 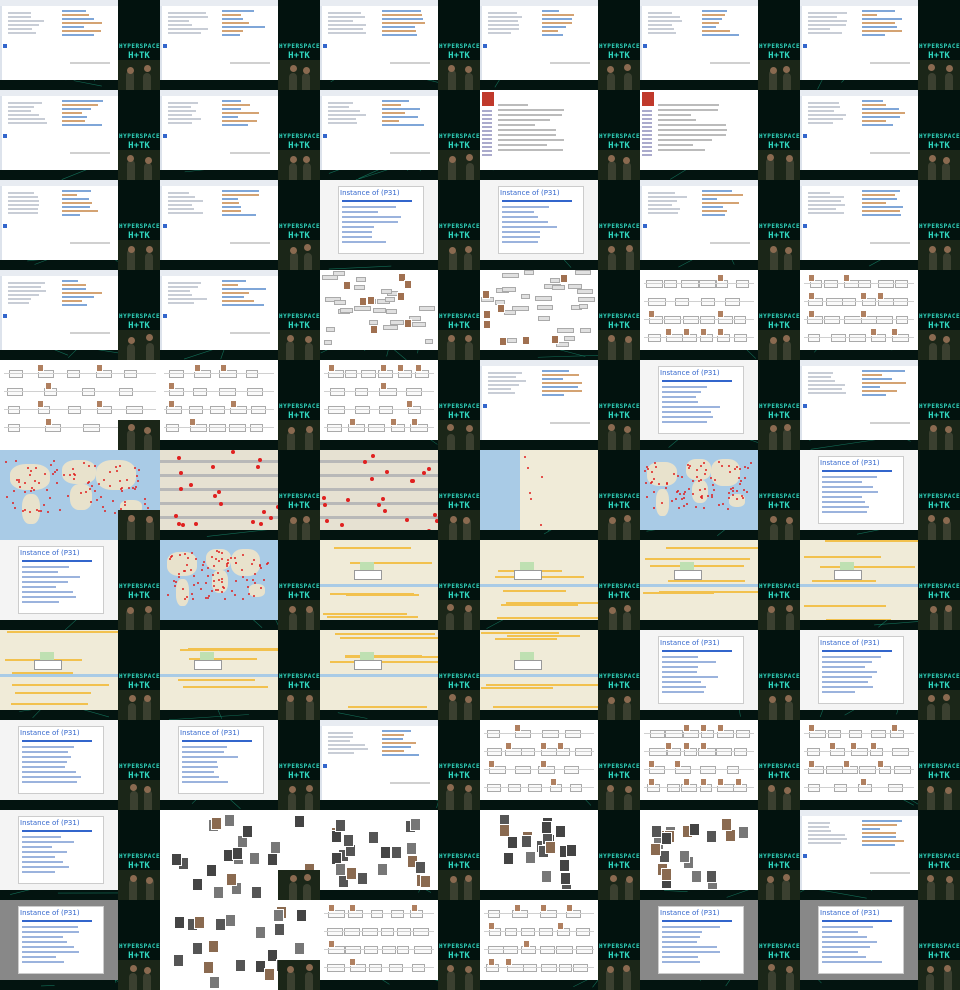 I want to click on status-line, so click(x=410, y=783).